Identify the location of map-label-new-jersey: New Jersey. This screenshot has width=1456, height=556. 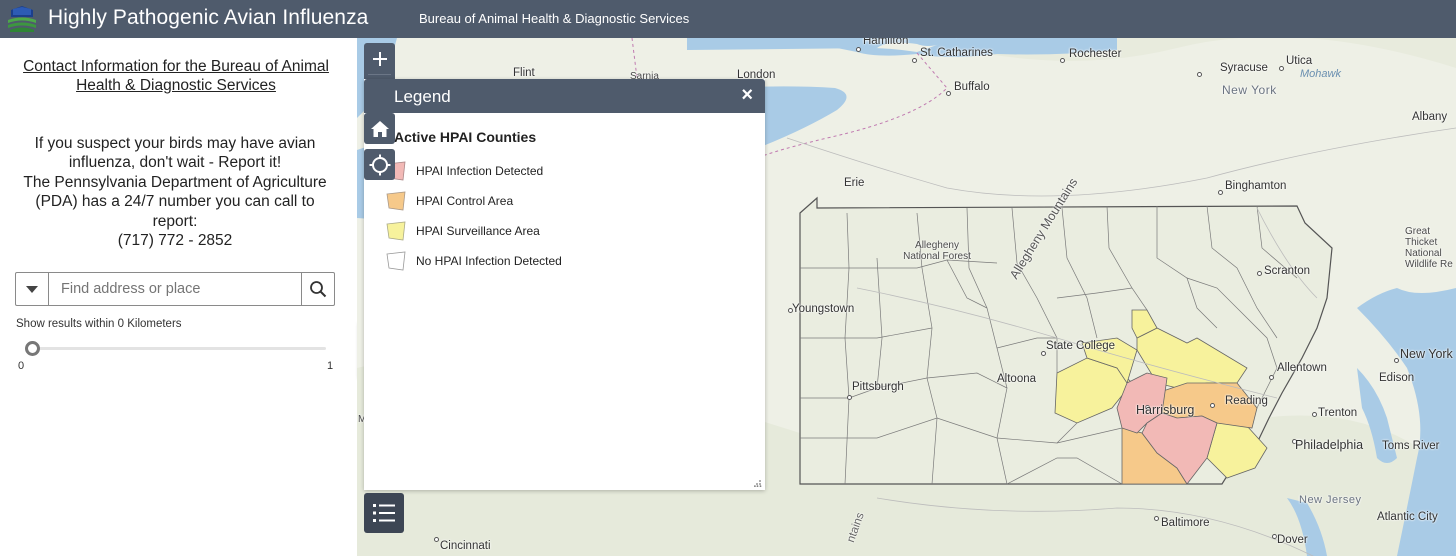
(1330, 500).